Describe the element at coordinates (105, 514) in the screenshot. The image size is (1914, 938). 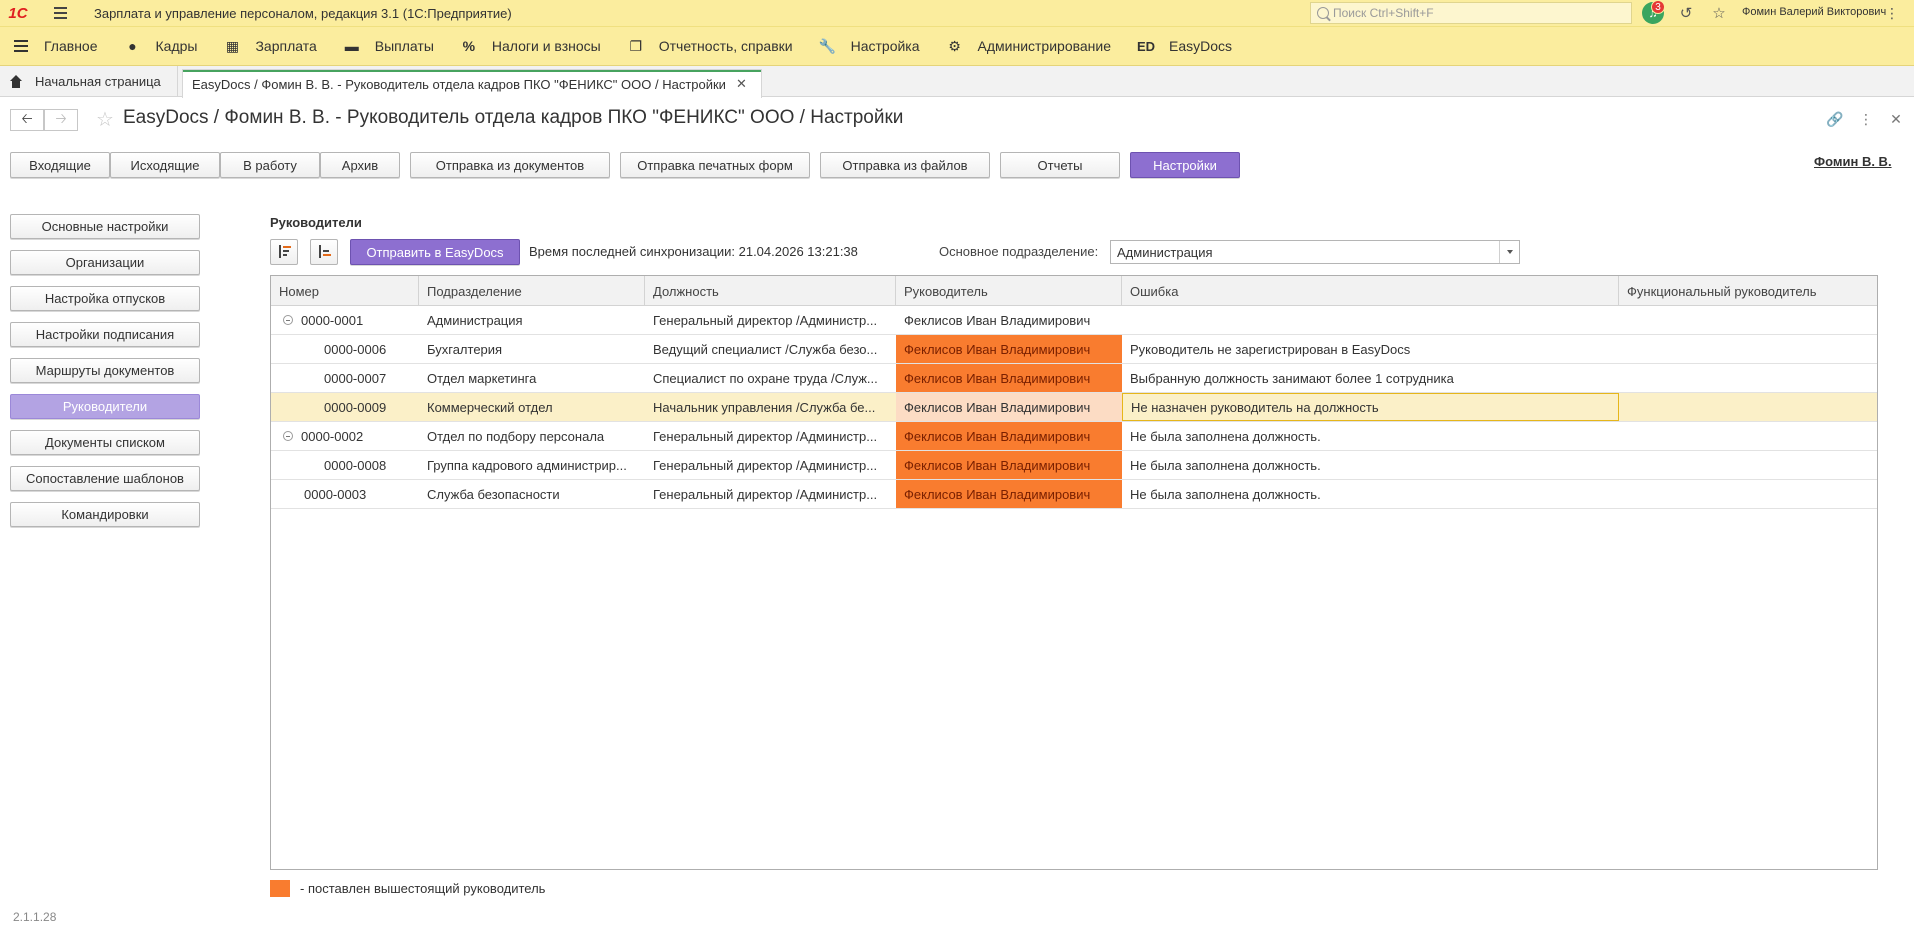
I see `nav-business-trips: Командировки` at that location.